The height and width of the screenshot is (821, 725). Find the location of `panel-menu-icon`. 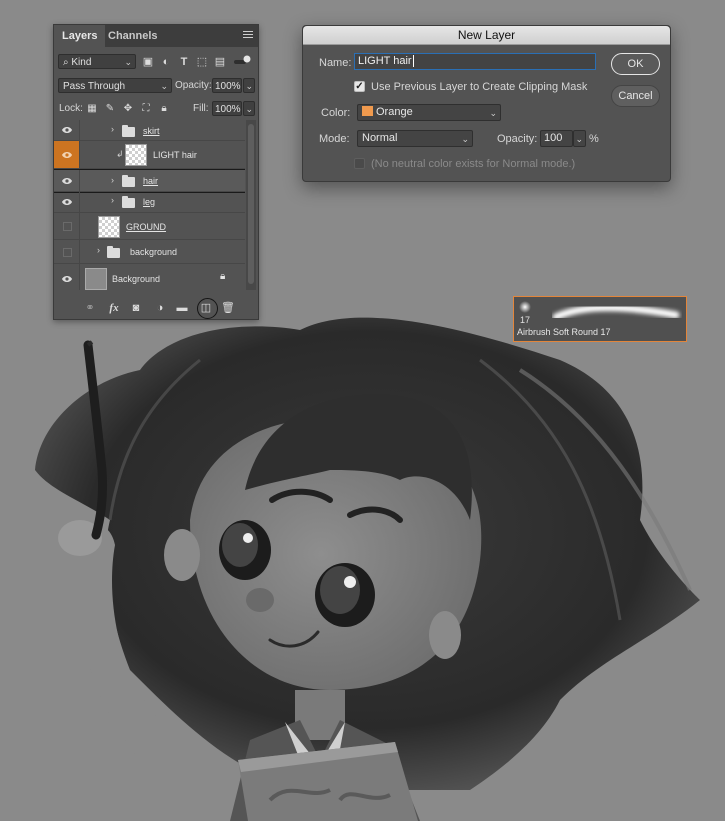

panel-menu-icon is located at coordinates (248, 35).